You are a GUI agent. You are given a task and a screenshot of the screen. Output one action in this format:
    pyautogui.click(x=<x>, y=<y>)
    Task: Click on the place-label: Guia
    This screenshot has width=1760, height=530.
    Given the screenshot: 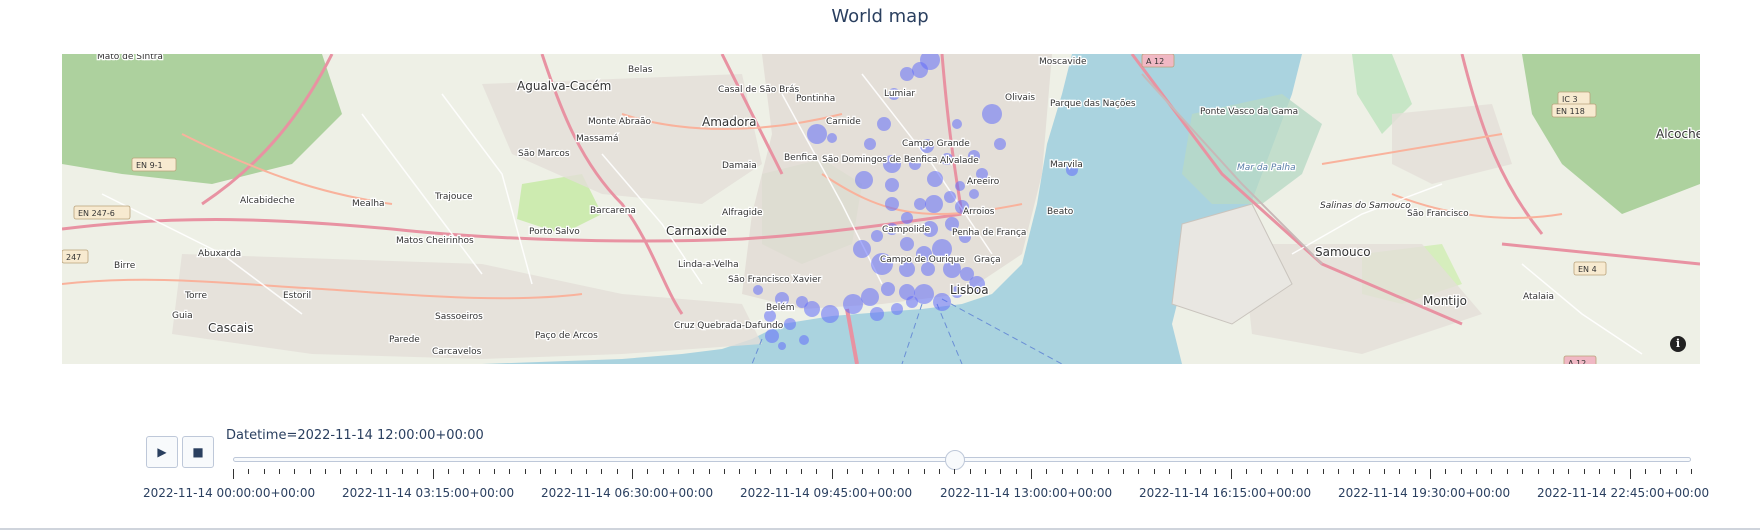 What is the action you would take?
    pyautogui.click(x=182, y=316)
    